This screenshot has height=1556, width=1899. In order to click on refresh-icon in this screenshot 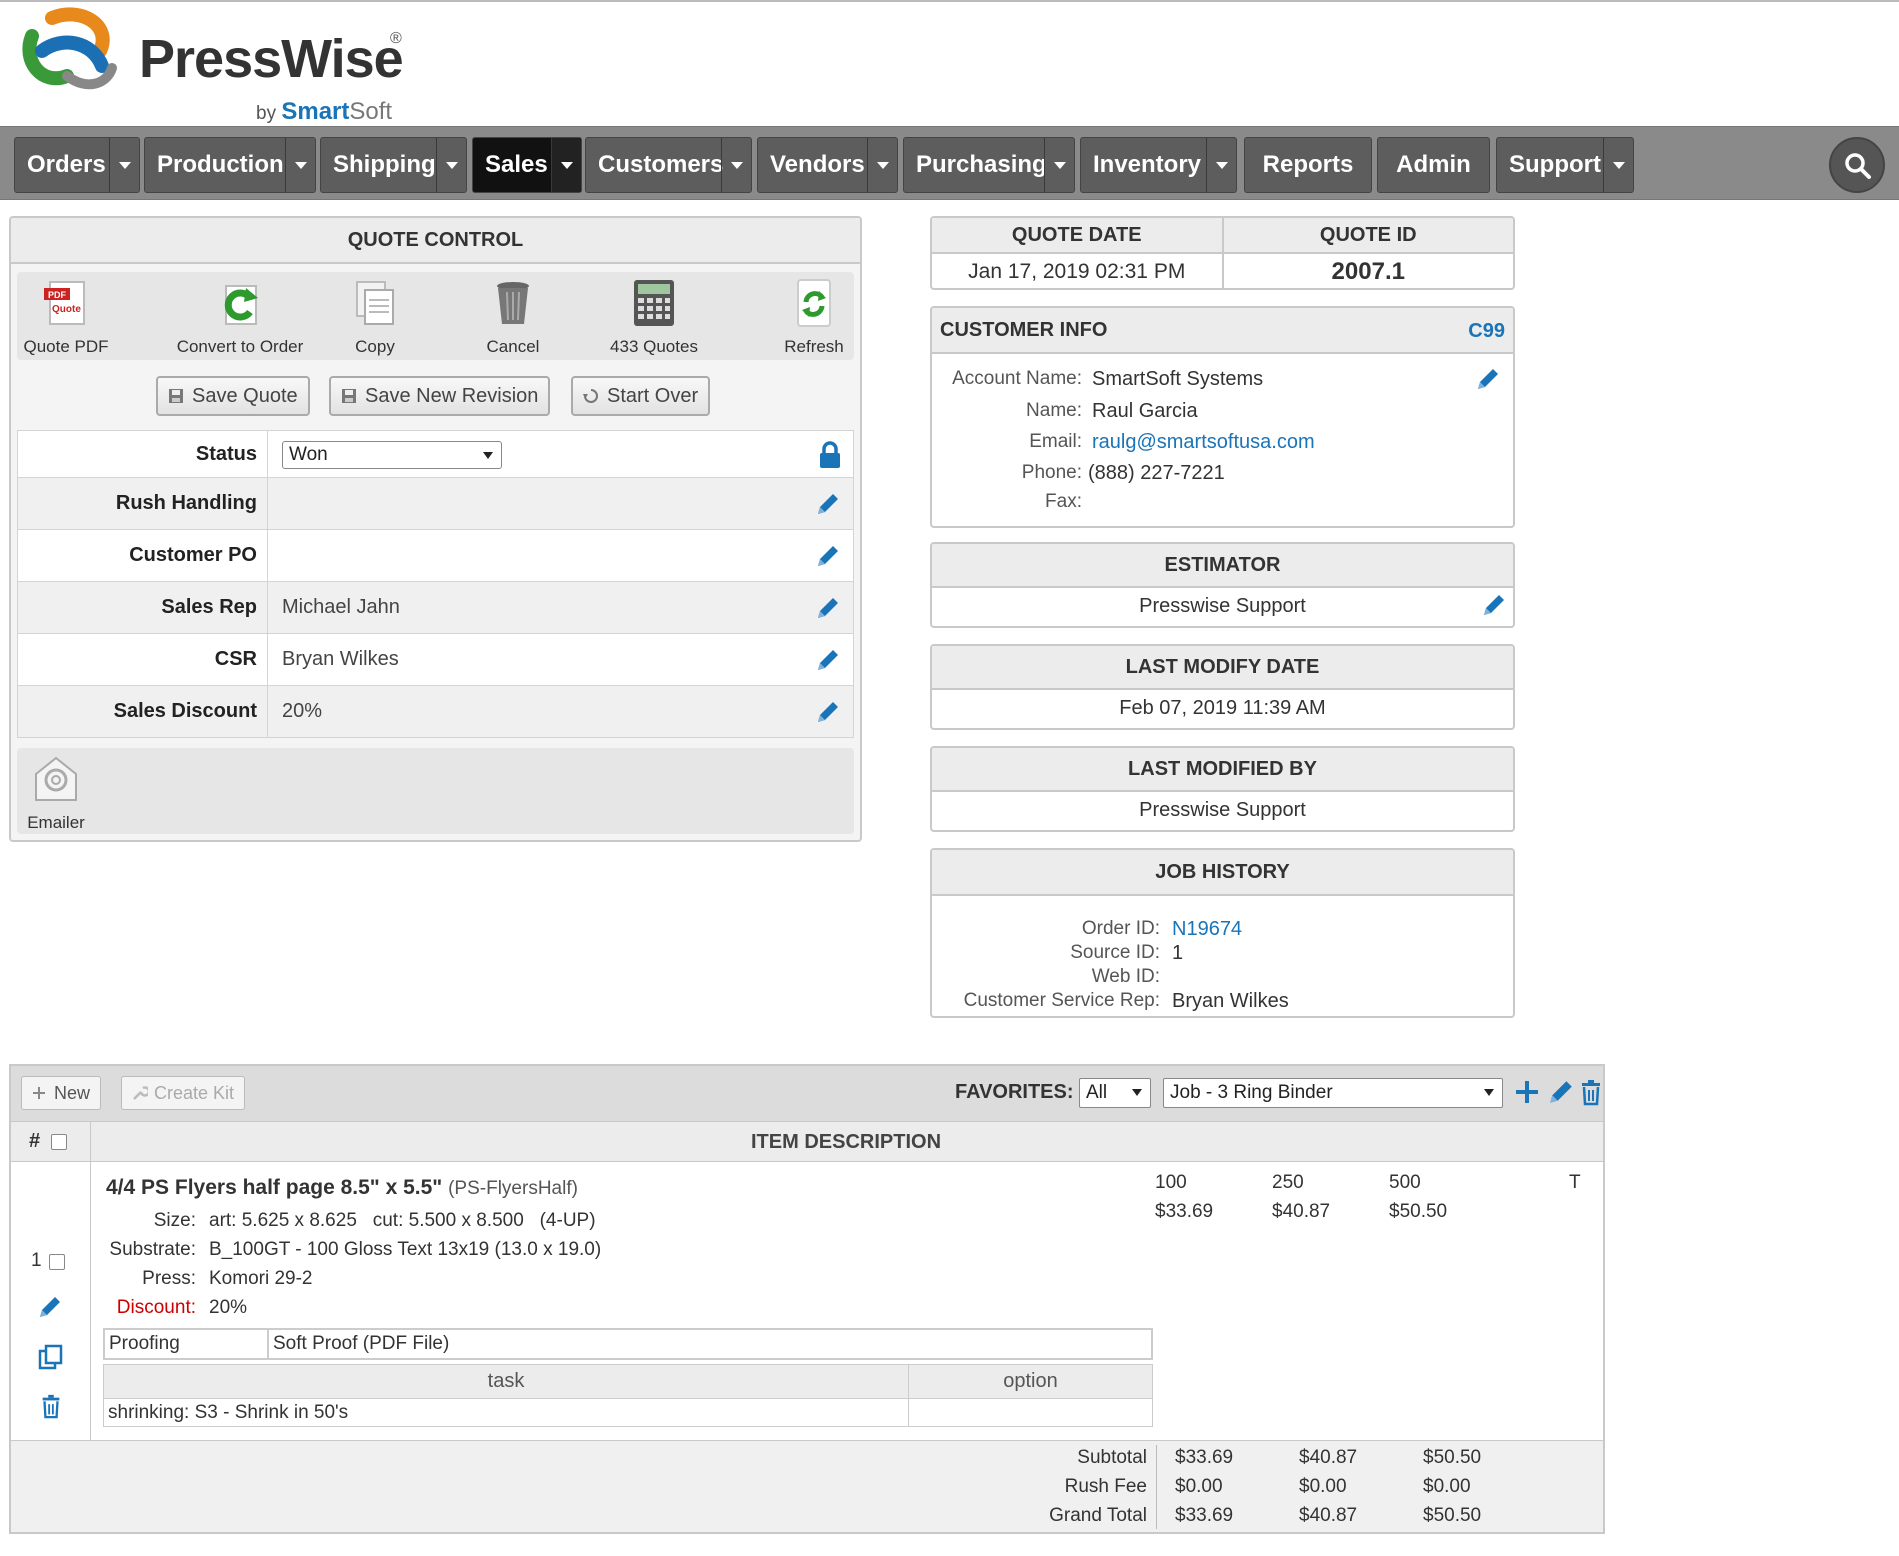, I will do `click(814, 303)`.